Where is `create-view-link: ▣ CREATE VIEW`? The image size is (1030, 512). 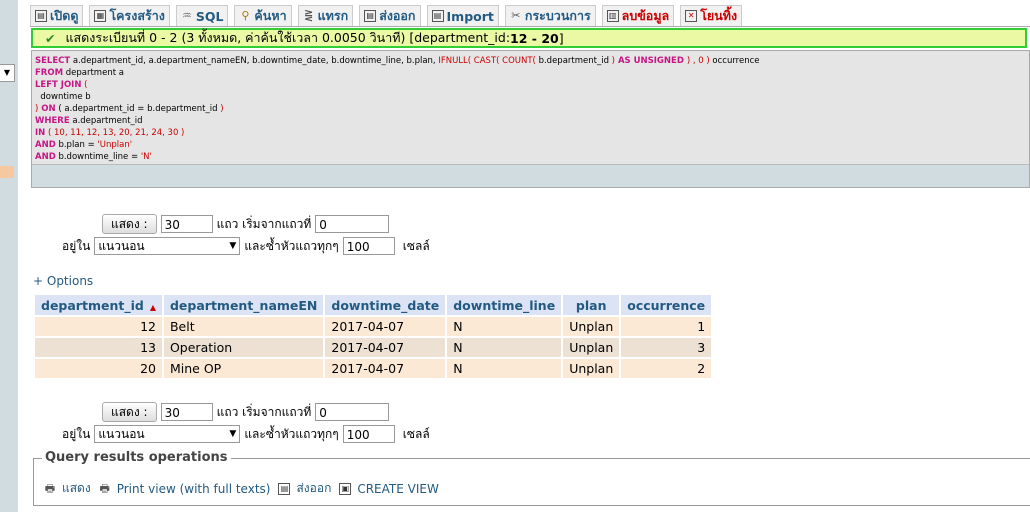
create-view-link: ▣ CREATE VIEW is located at coordinates (389, 489).